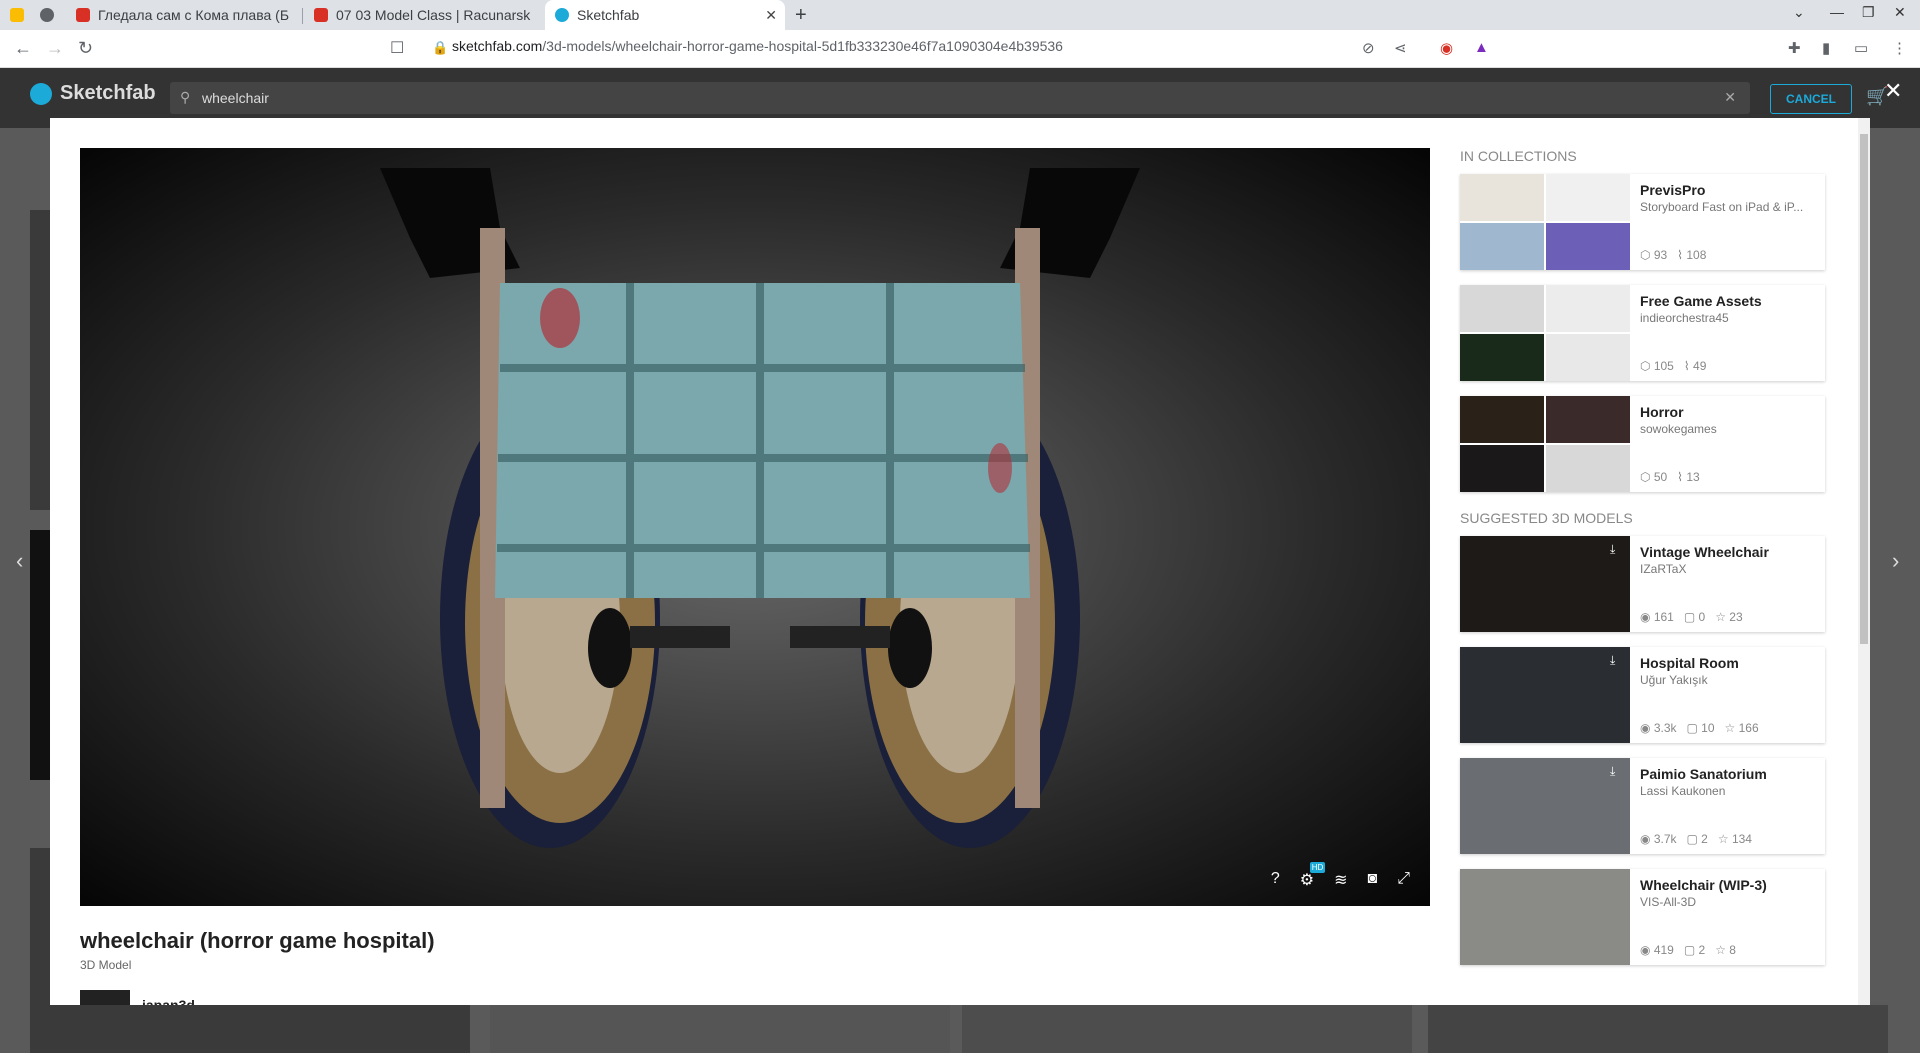 This screenshot has height=1053, width=1920. I want to click on collection-name: Free Game Assets, so click(1701, 301).